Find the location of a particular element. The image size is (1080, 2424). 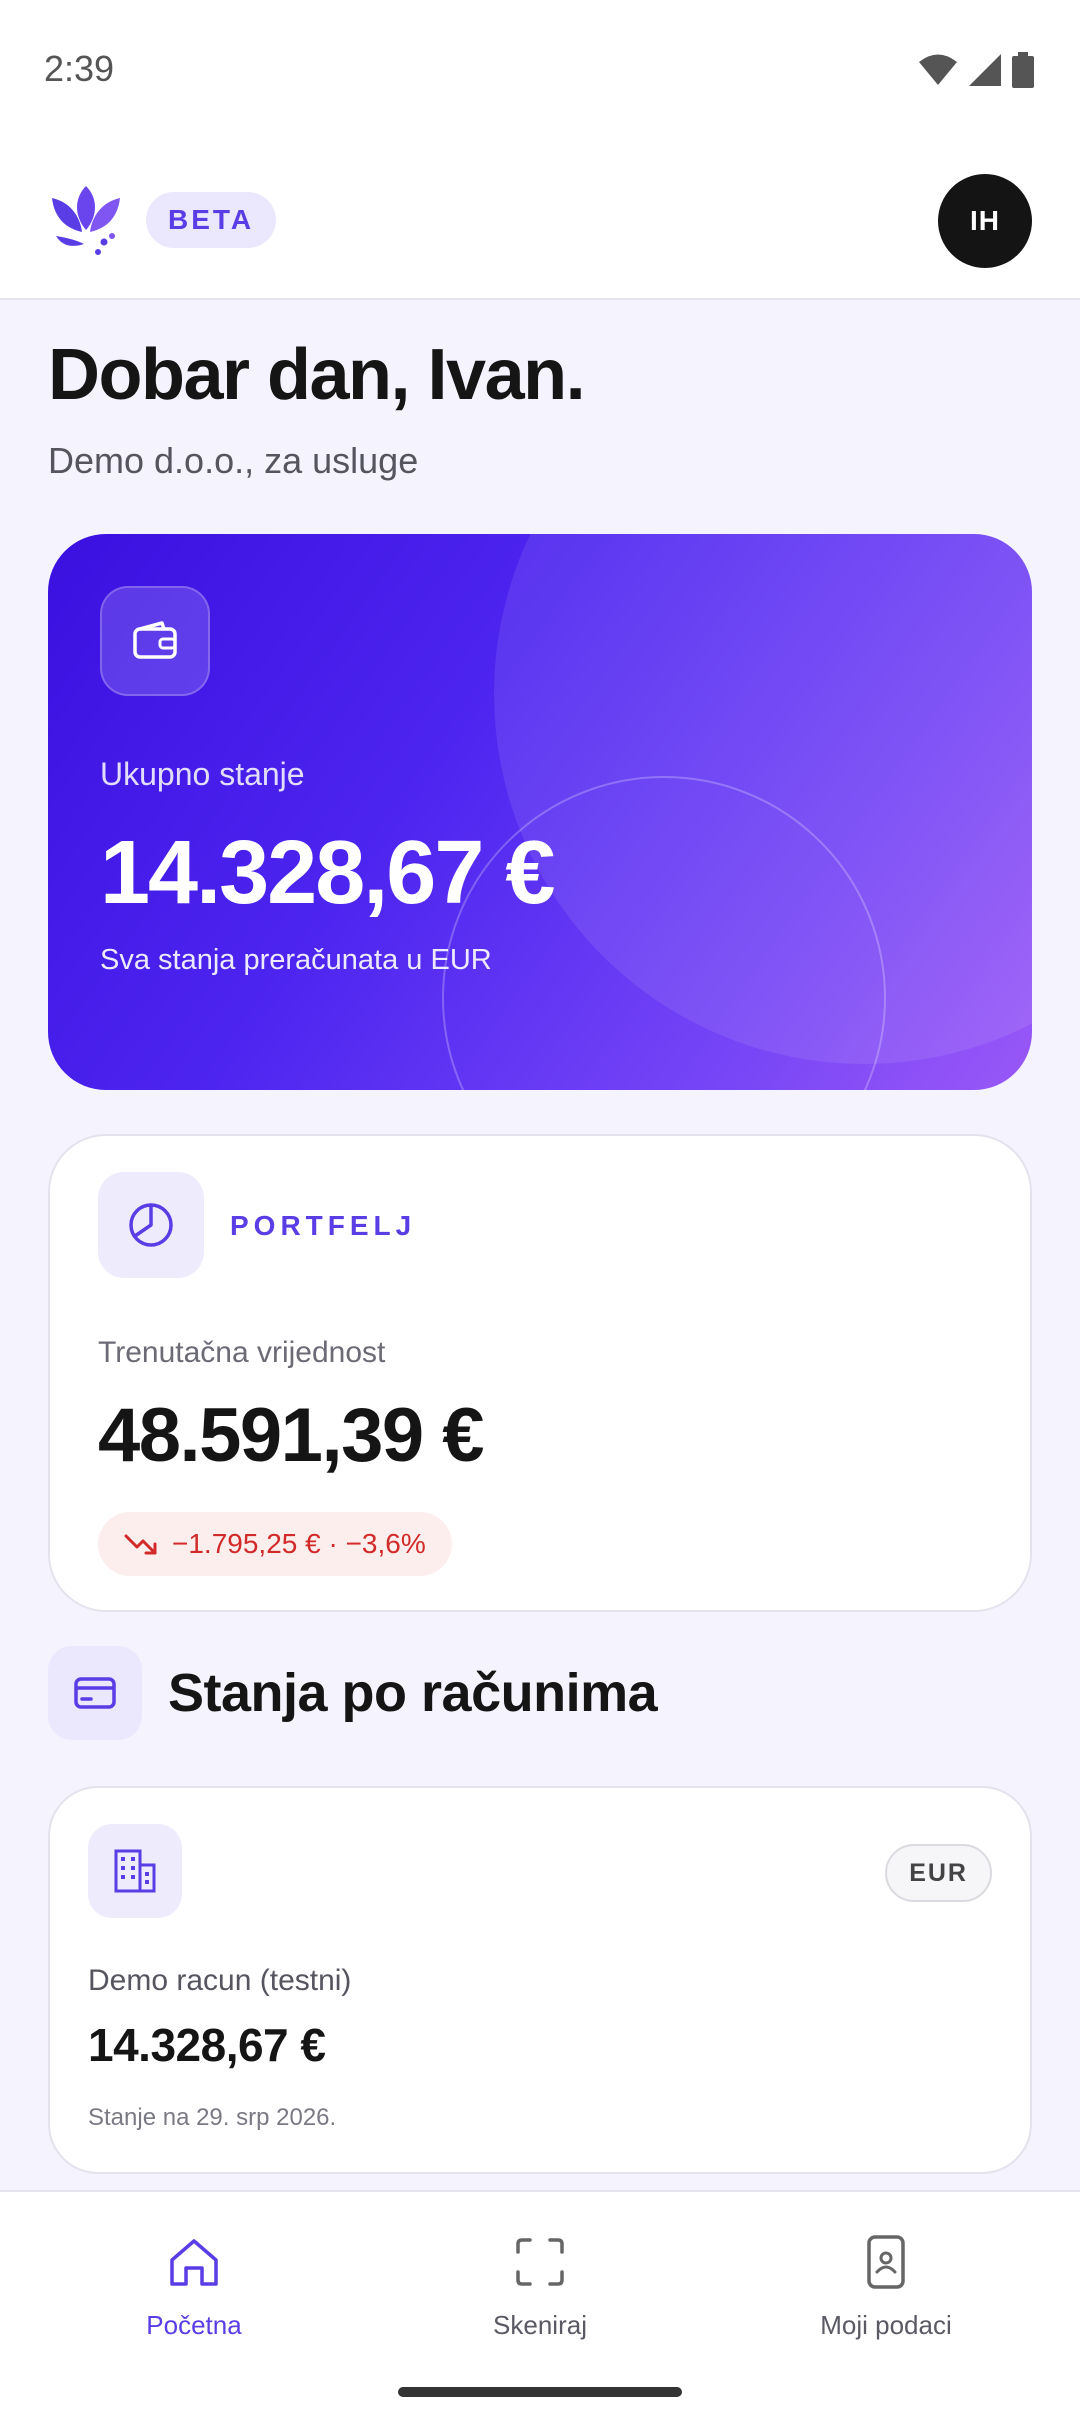

portfolio-value-label: Trenutačna vrijednost is located at coordinates (242, 1352).